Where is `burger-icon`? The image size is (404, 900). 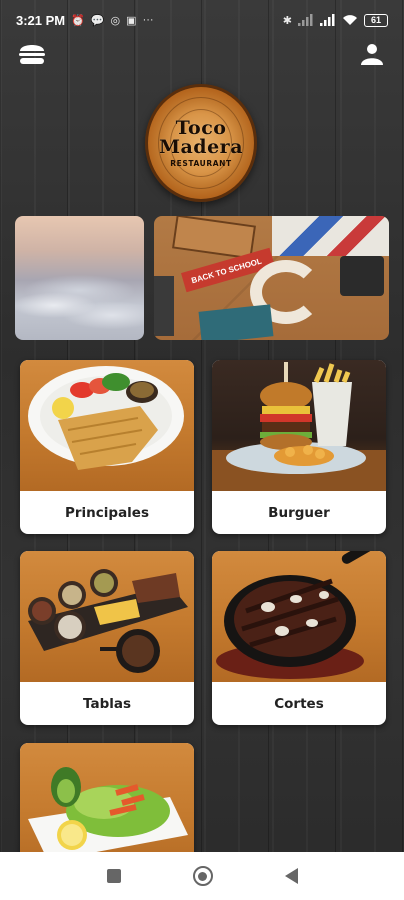
burger-icon is located at coordinates (32, 54).